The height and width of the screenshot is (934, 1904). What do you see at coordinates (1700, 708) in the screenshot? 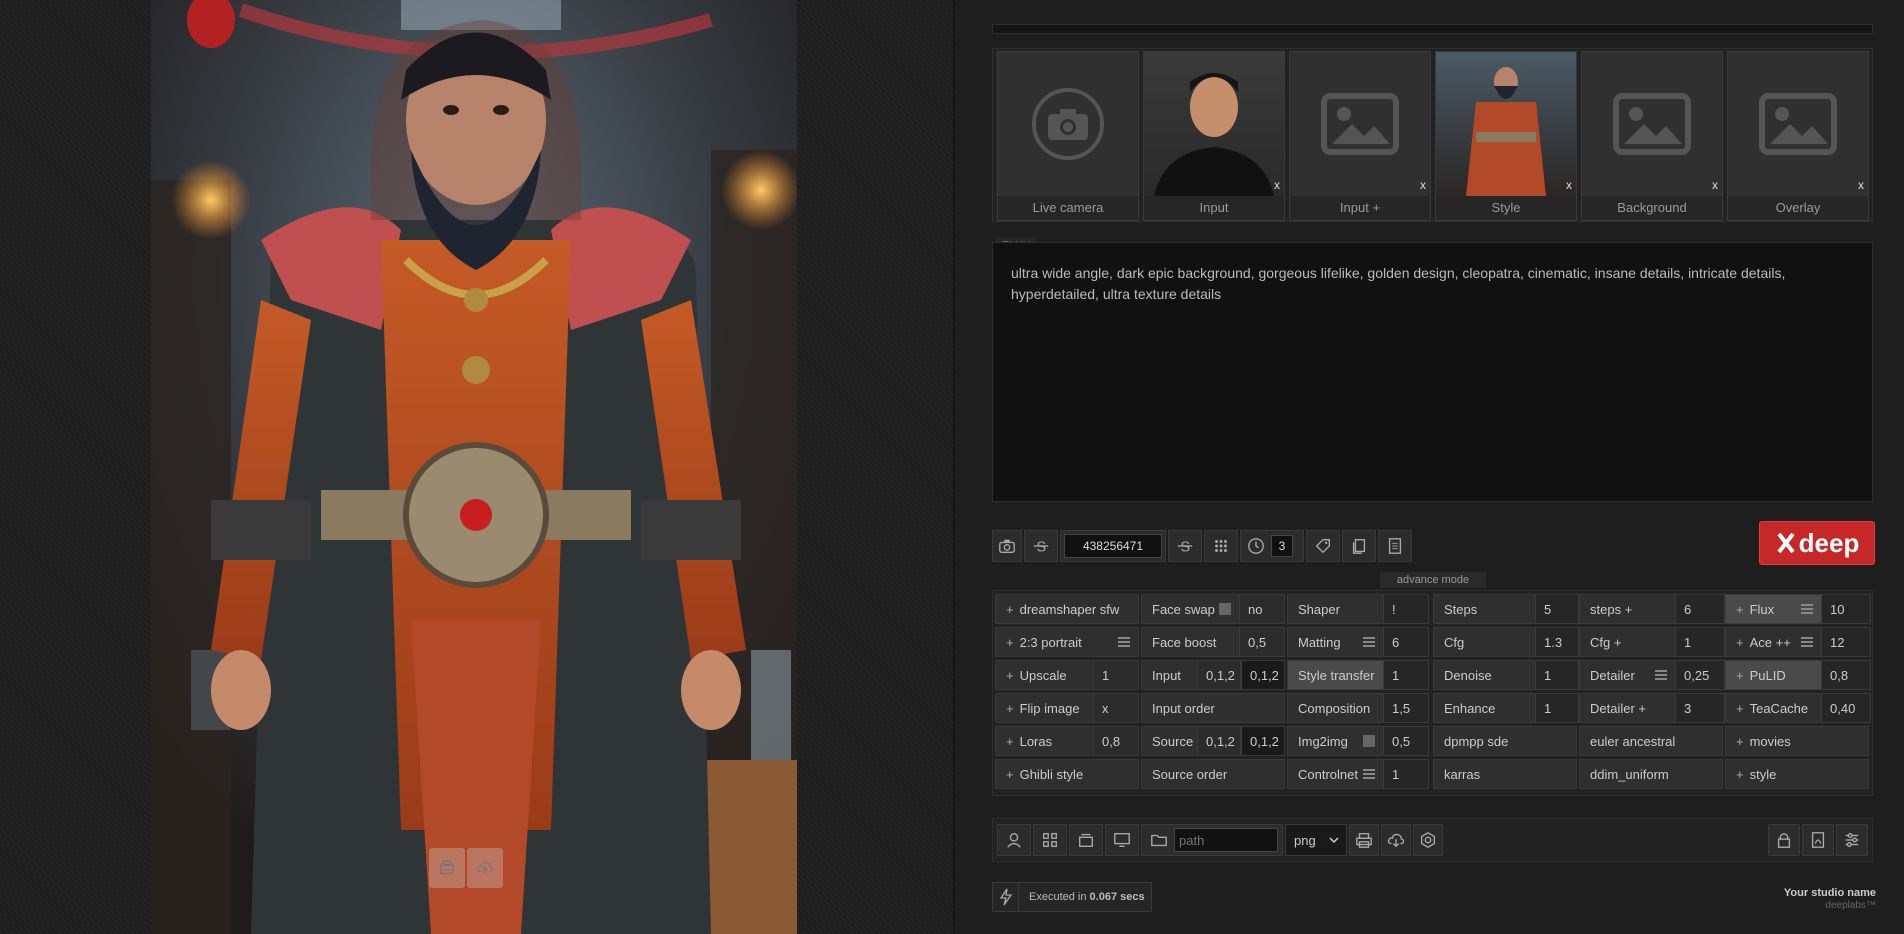
I see `setting-value: 3` at bounding box center [1700, 708].